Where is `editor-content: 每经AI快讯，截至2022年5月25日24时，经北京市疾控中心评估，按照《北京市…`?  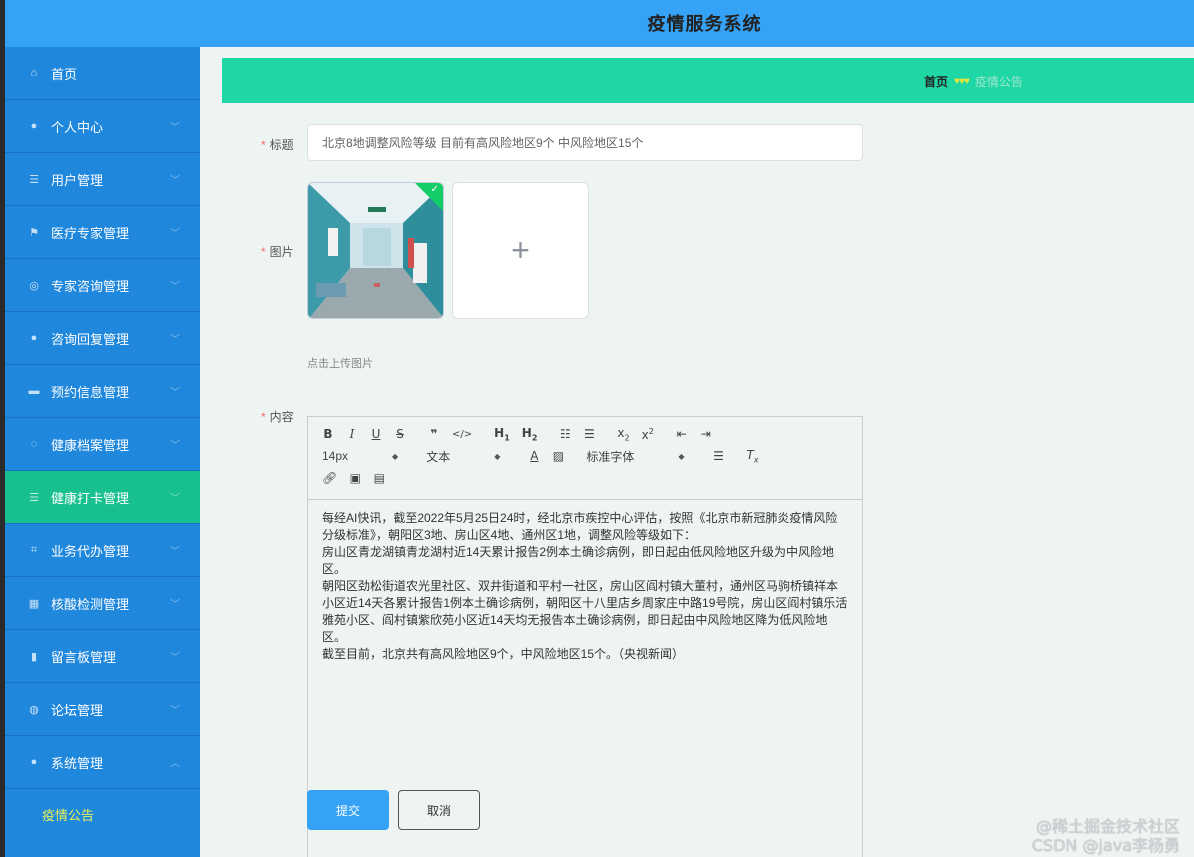 editor-content: 每经AI快讯，截至2022年5月25日24时，经北京市疾控中心评估，按照《北京市… is located at coordinates (585, 586).